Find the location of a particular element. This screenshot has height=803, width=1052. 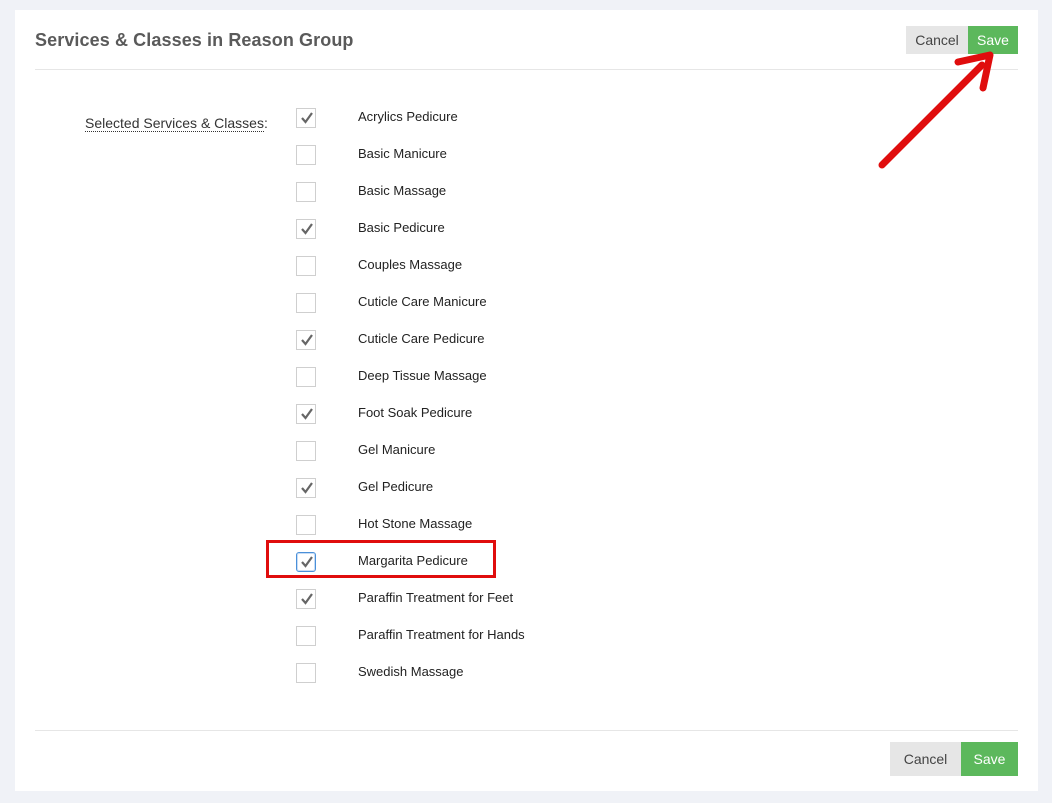

service-label: Paraffin Treatment for Feet is located at coordinates (436, 597).